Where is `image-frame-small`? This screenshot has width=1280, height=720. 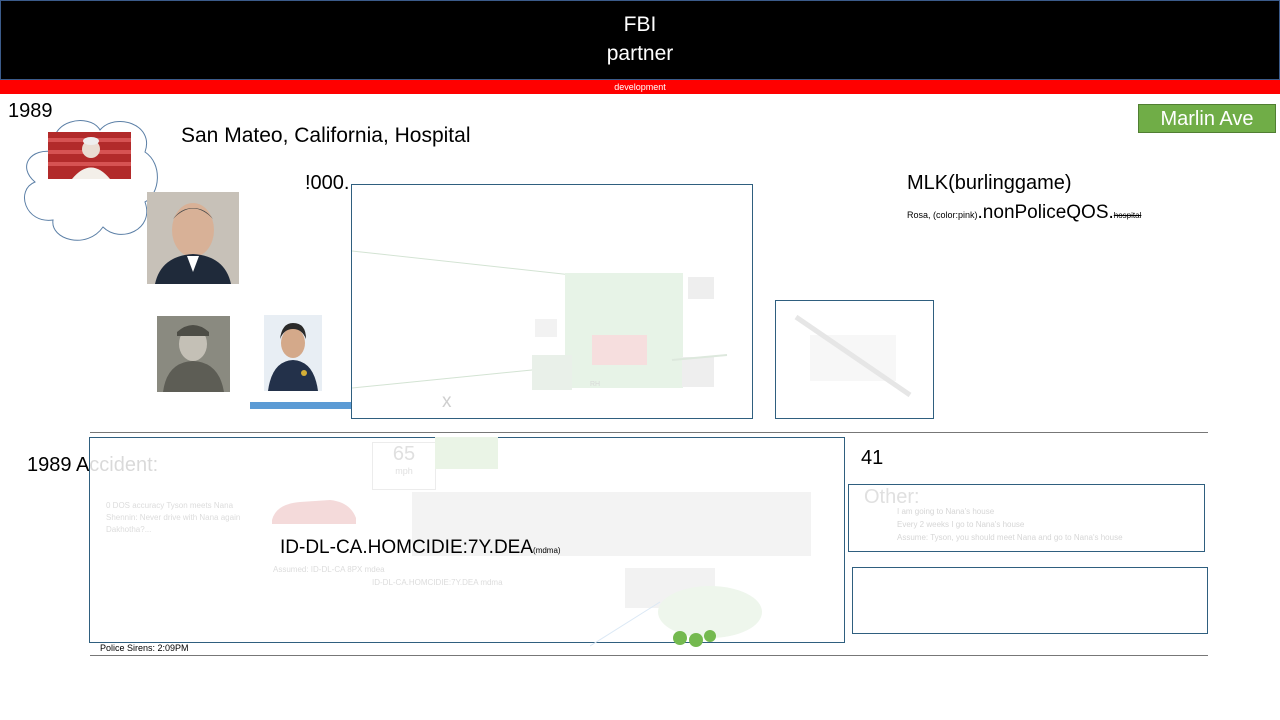
image-frame-small is located at coordinates (854, 359).